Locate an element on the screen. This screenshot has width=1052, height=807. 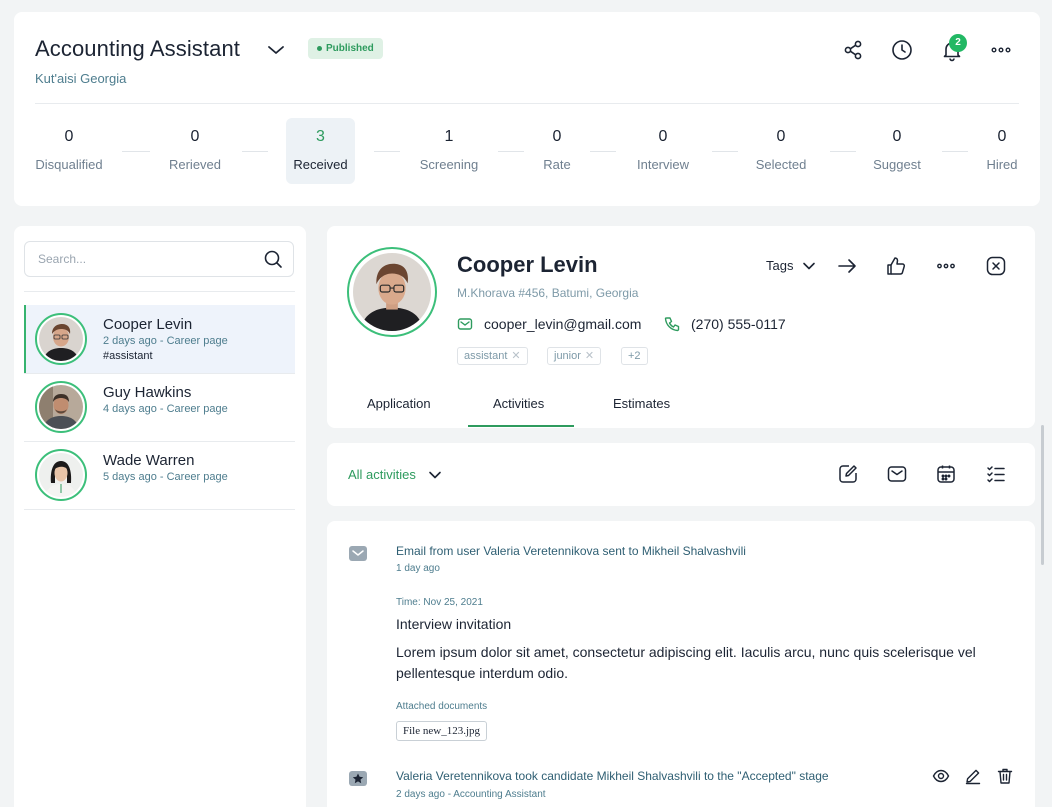
trash-icon is located at coordinates (1005, 776).